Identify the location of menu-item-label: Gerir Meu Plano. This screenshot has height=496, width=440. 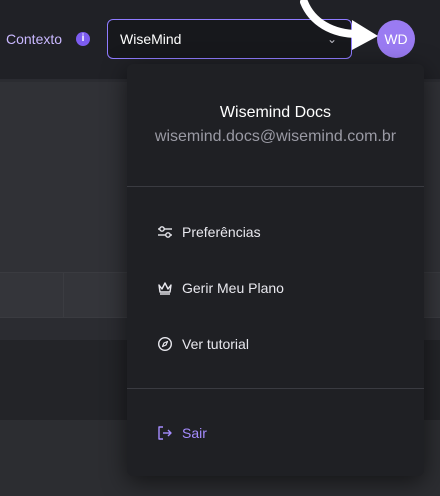
(233, 288).